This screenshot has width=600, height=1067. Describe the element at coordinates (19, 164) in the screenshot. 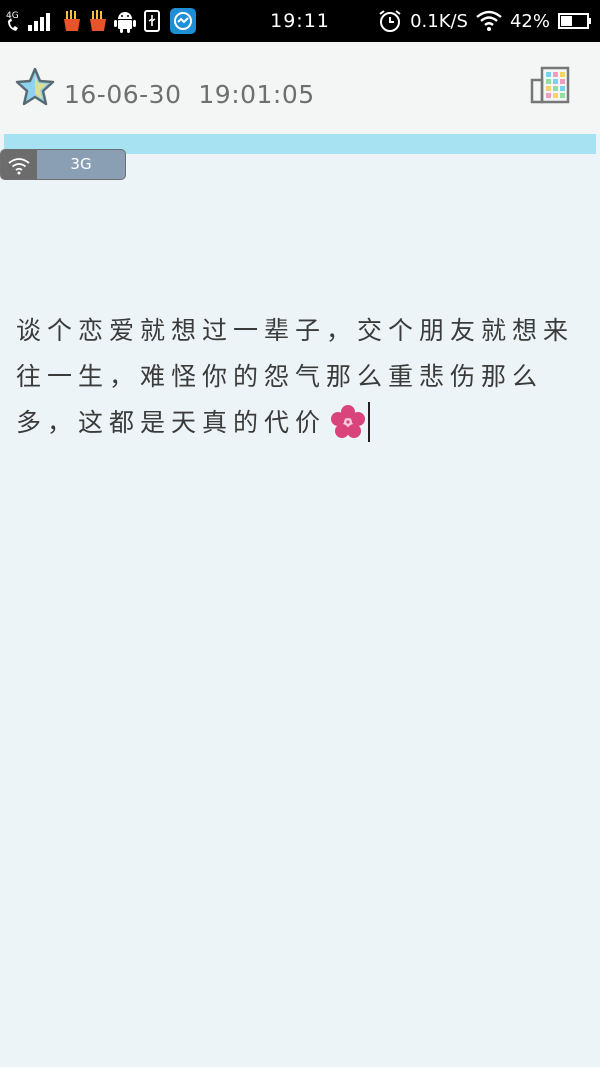

I see `wifi-small-icon` at that location.